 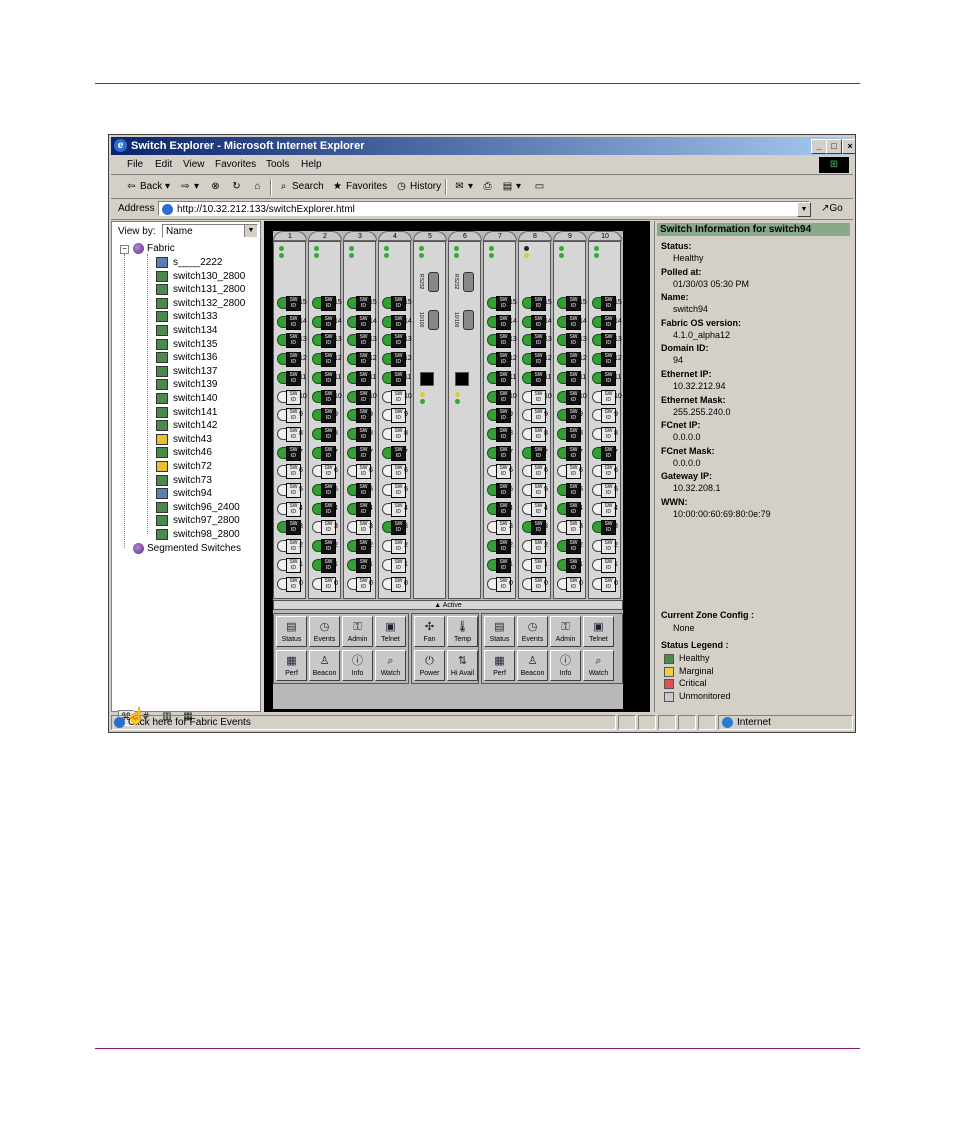 What do you see at coordinates (462, 665) in the screenshot?
I see `hi-avail-button: ⇅ Hi Avail` at bounding box center [462, 665].